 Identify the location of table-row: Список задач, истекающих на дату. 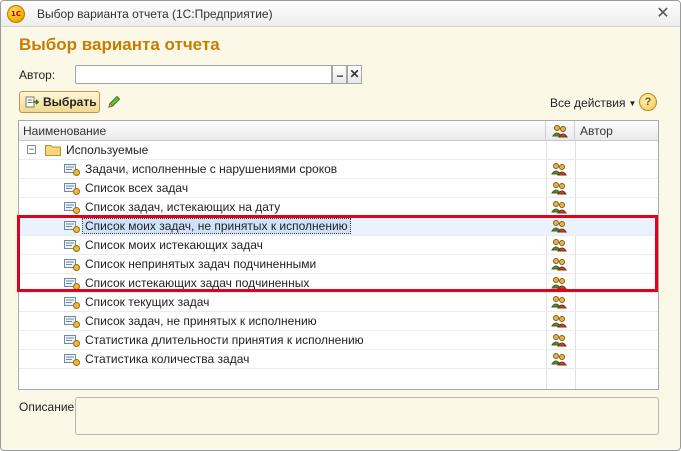
(338, 207).